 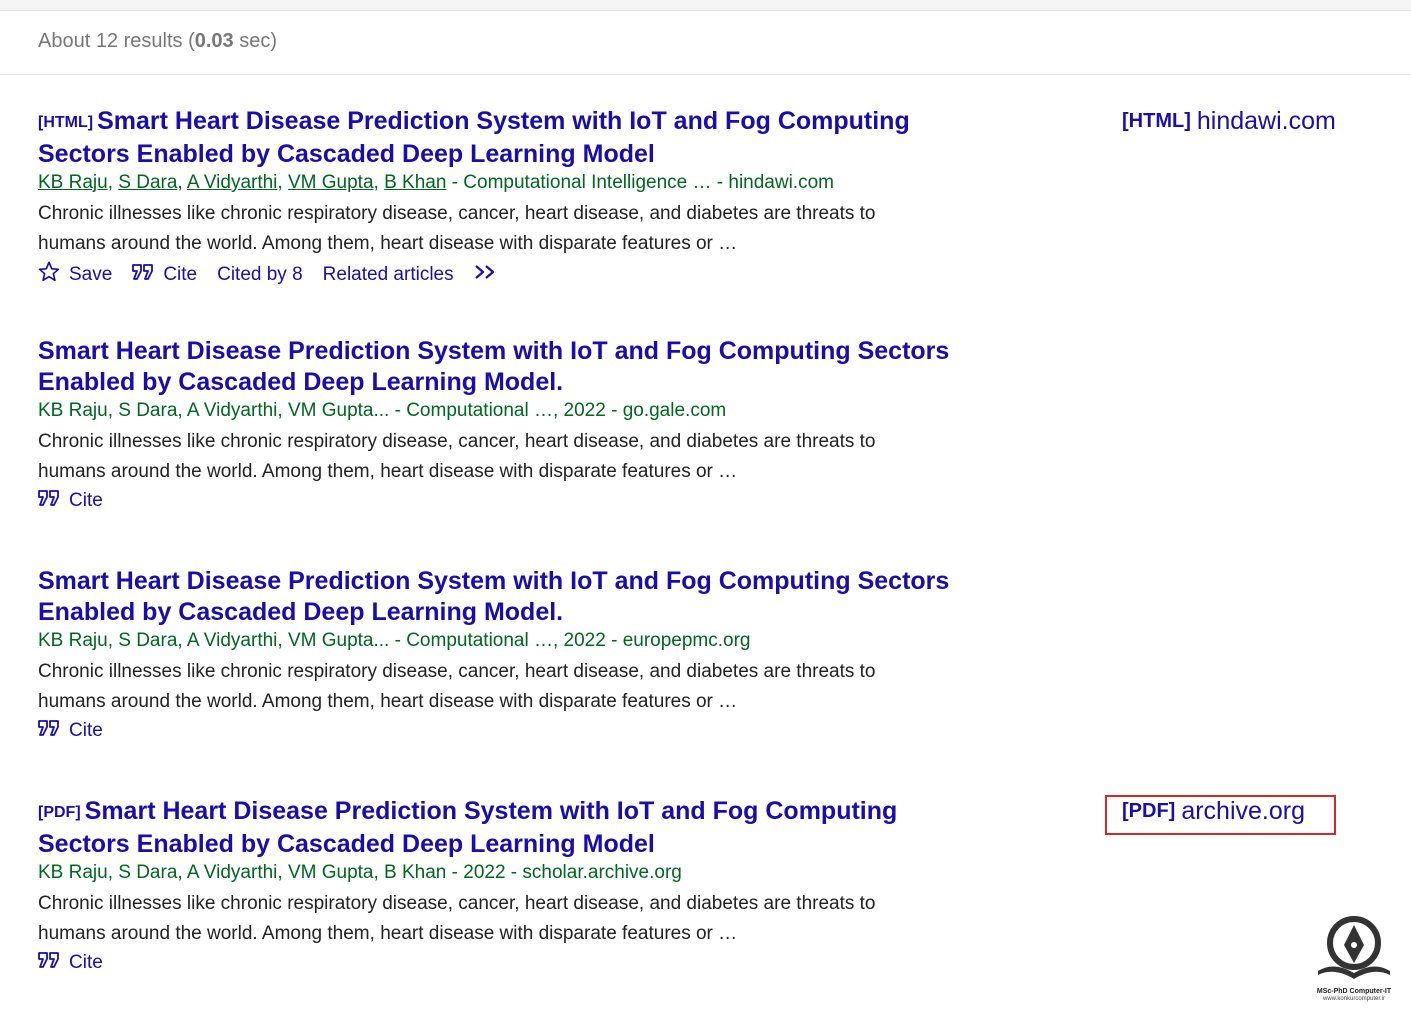 I want to click on more-button, so click(x=490, y=275).